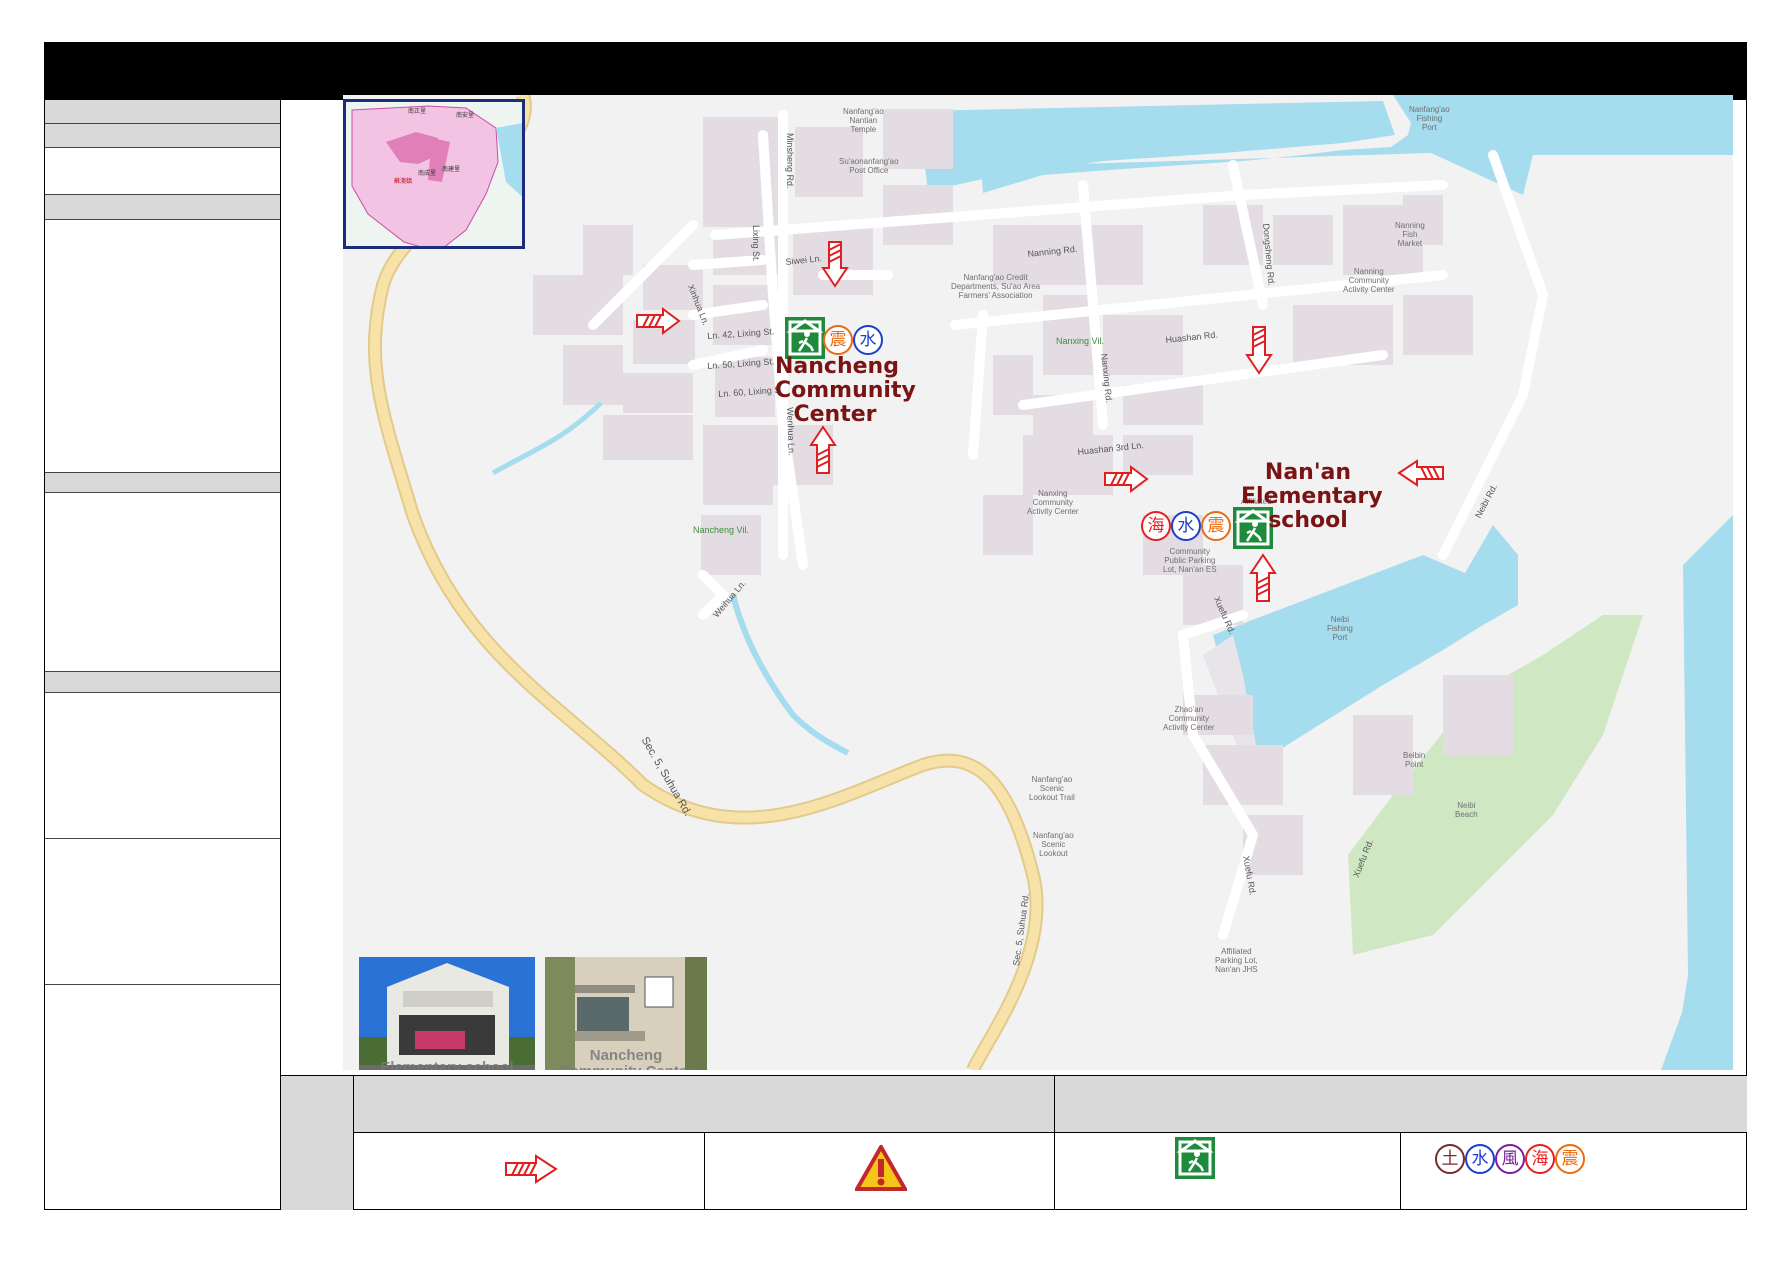 This screenshot has width=1786, height=1263. I want to click on photo-caption-center: NanchengCommunity Center, so click(626, 1059).